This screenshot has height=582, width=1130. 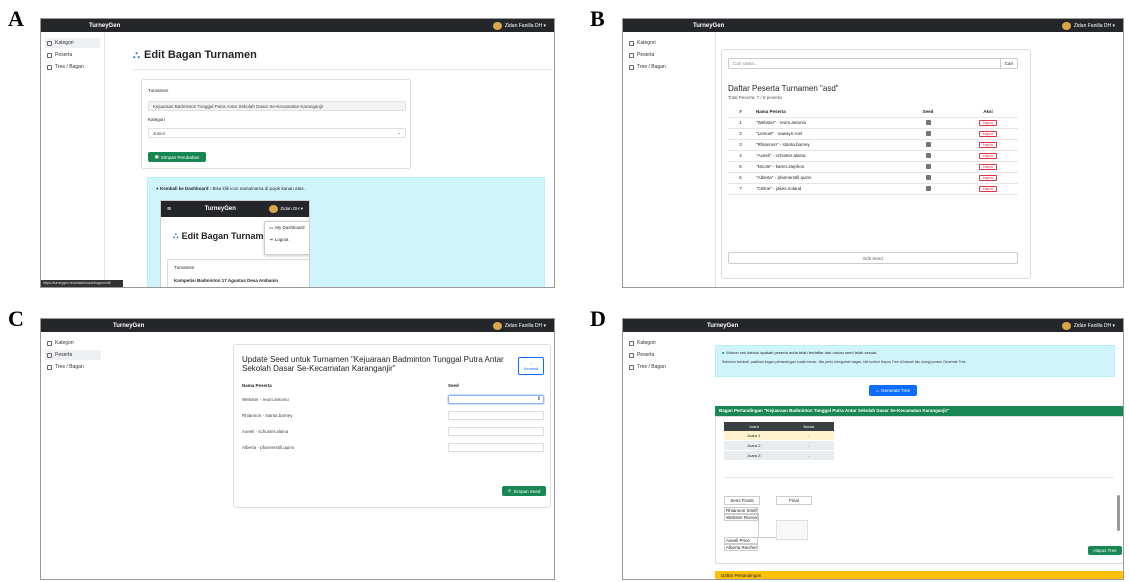 What do you see at coordinates (825, 156) in the screenshot?
I see `peserta-name: "Axeeli" - schuster.alaina` at bounding box center [825, 156].